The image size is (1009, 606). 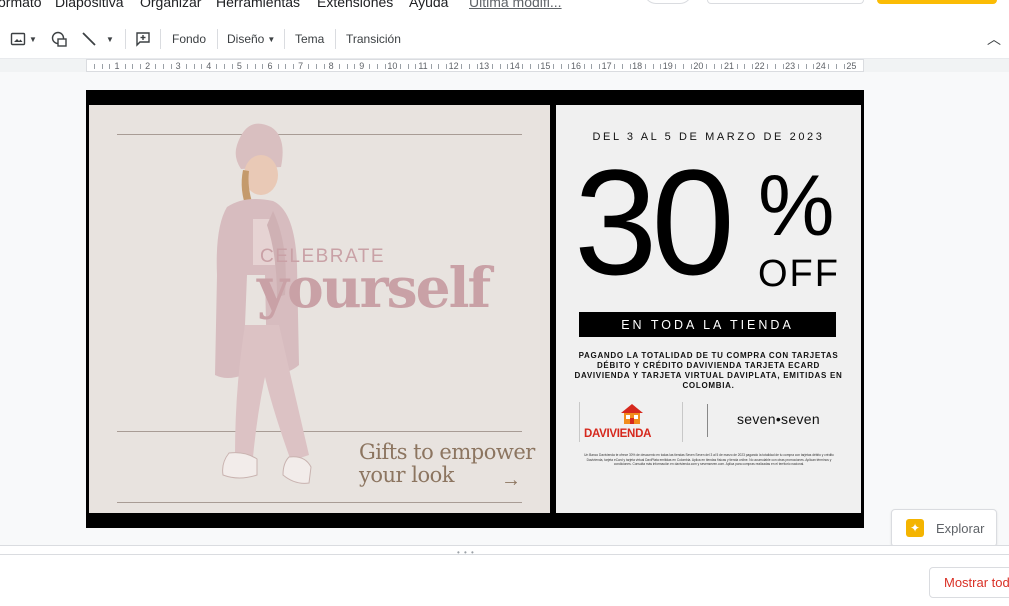 I want to click on chevron-down-icon: ▼, so click(x=271, y=39).